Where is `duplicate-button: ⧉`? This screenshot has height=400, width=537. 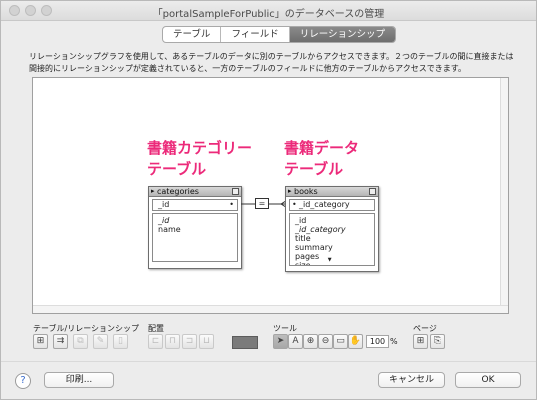 duplicate-button: ⧉ is located at coordinates (80, 341).